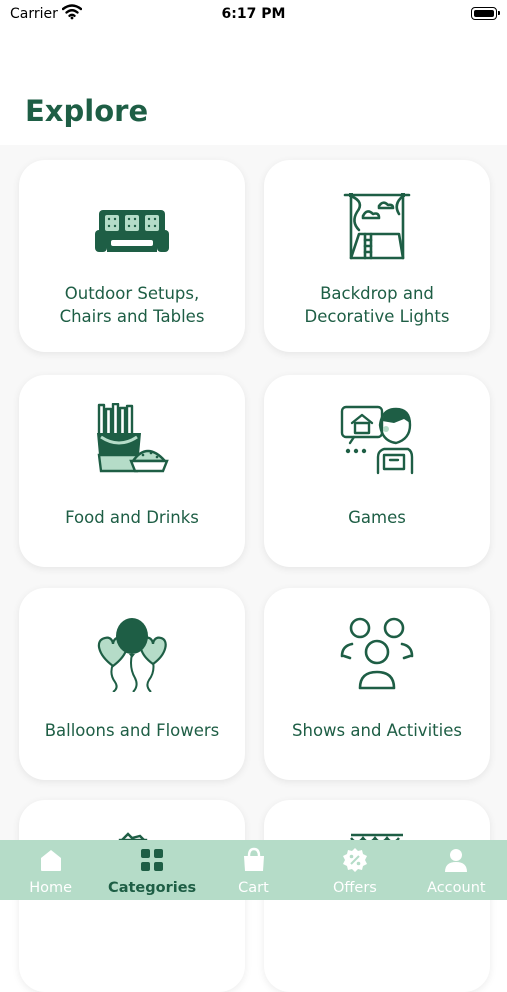  What do you see at coordinates (377, 226) in the screenshot?
I see `backdrop-icon` at bounding box center [377, 226].